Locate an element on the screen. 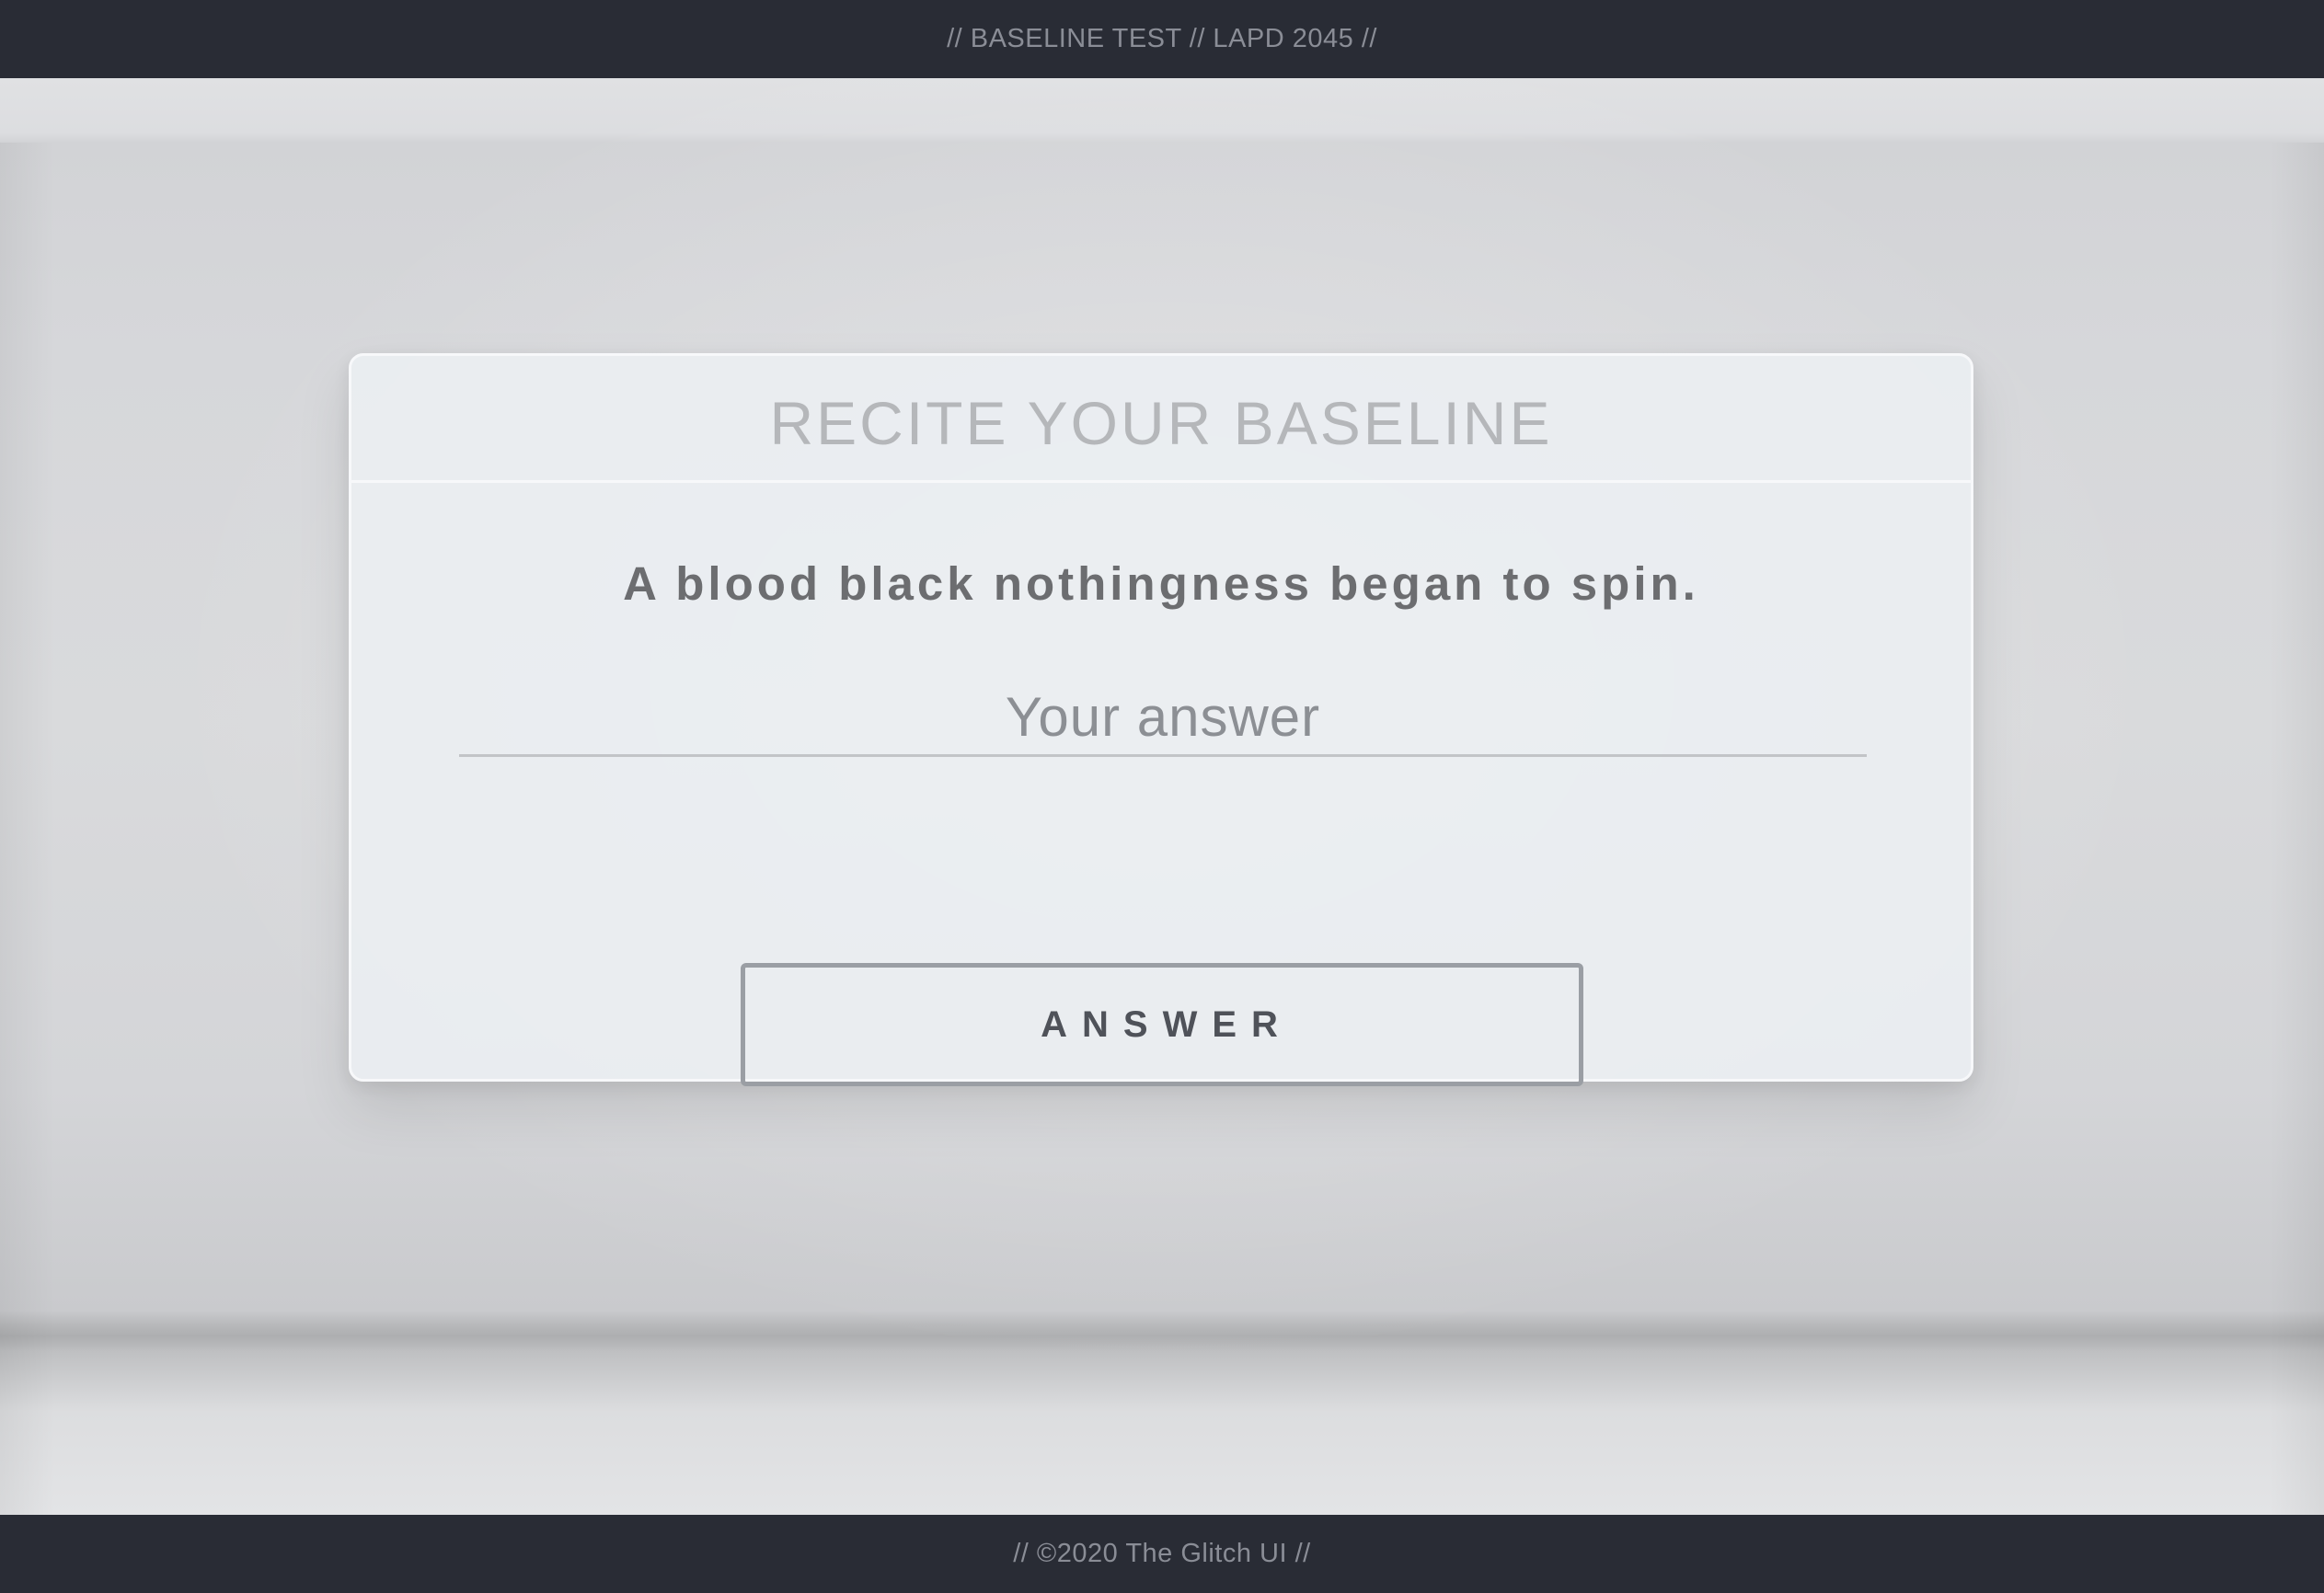 This screenshot has width=2324, height=1593. footer-banner: // ©2020 The Glitch UI // is located at coordinates (1162, 1554).